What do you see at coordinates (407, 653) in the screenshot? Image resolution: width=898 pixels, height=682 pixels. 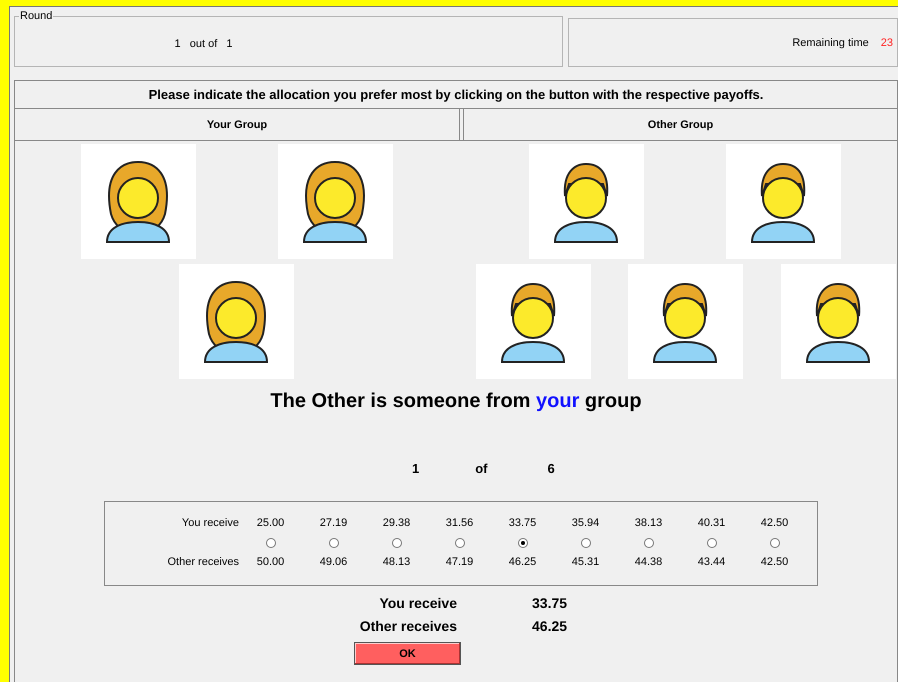 I see `ok-button: OK` at bounding box center [407, 653].